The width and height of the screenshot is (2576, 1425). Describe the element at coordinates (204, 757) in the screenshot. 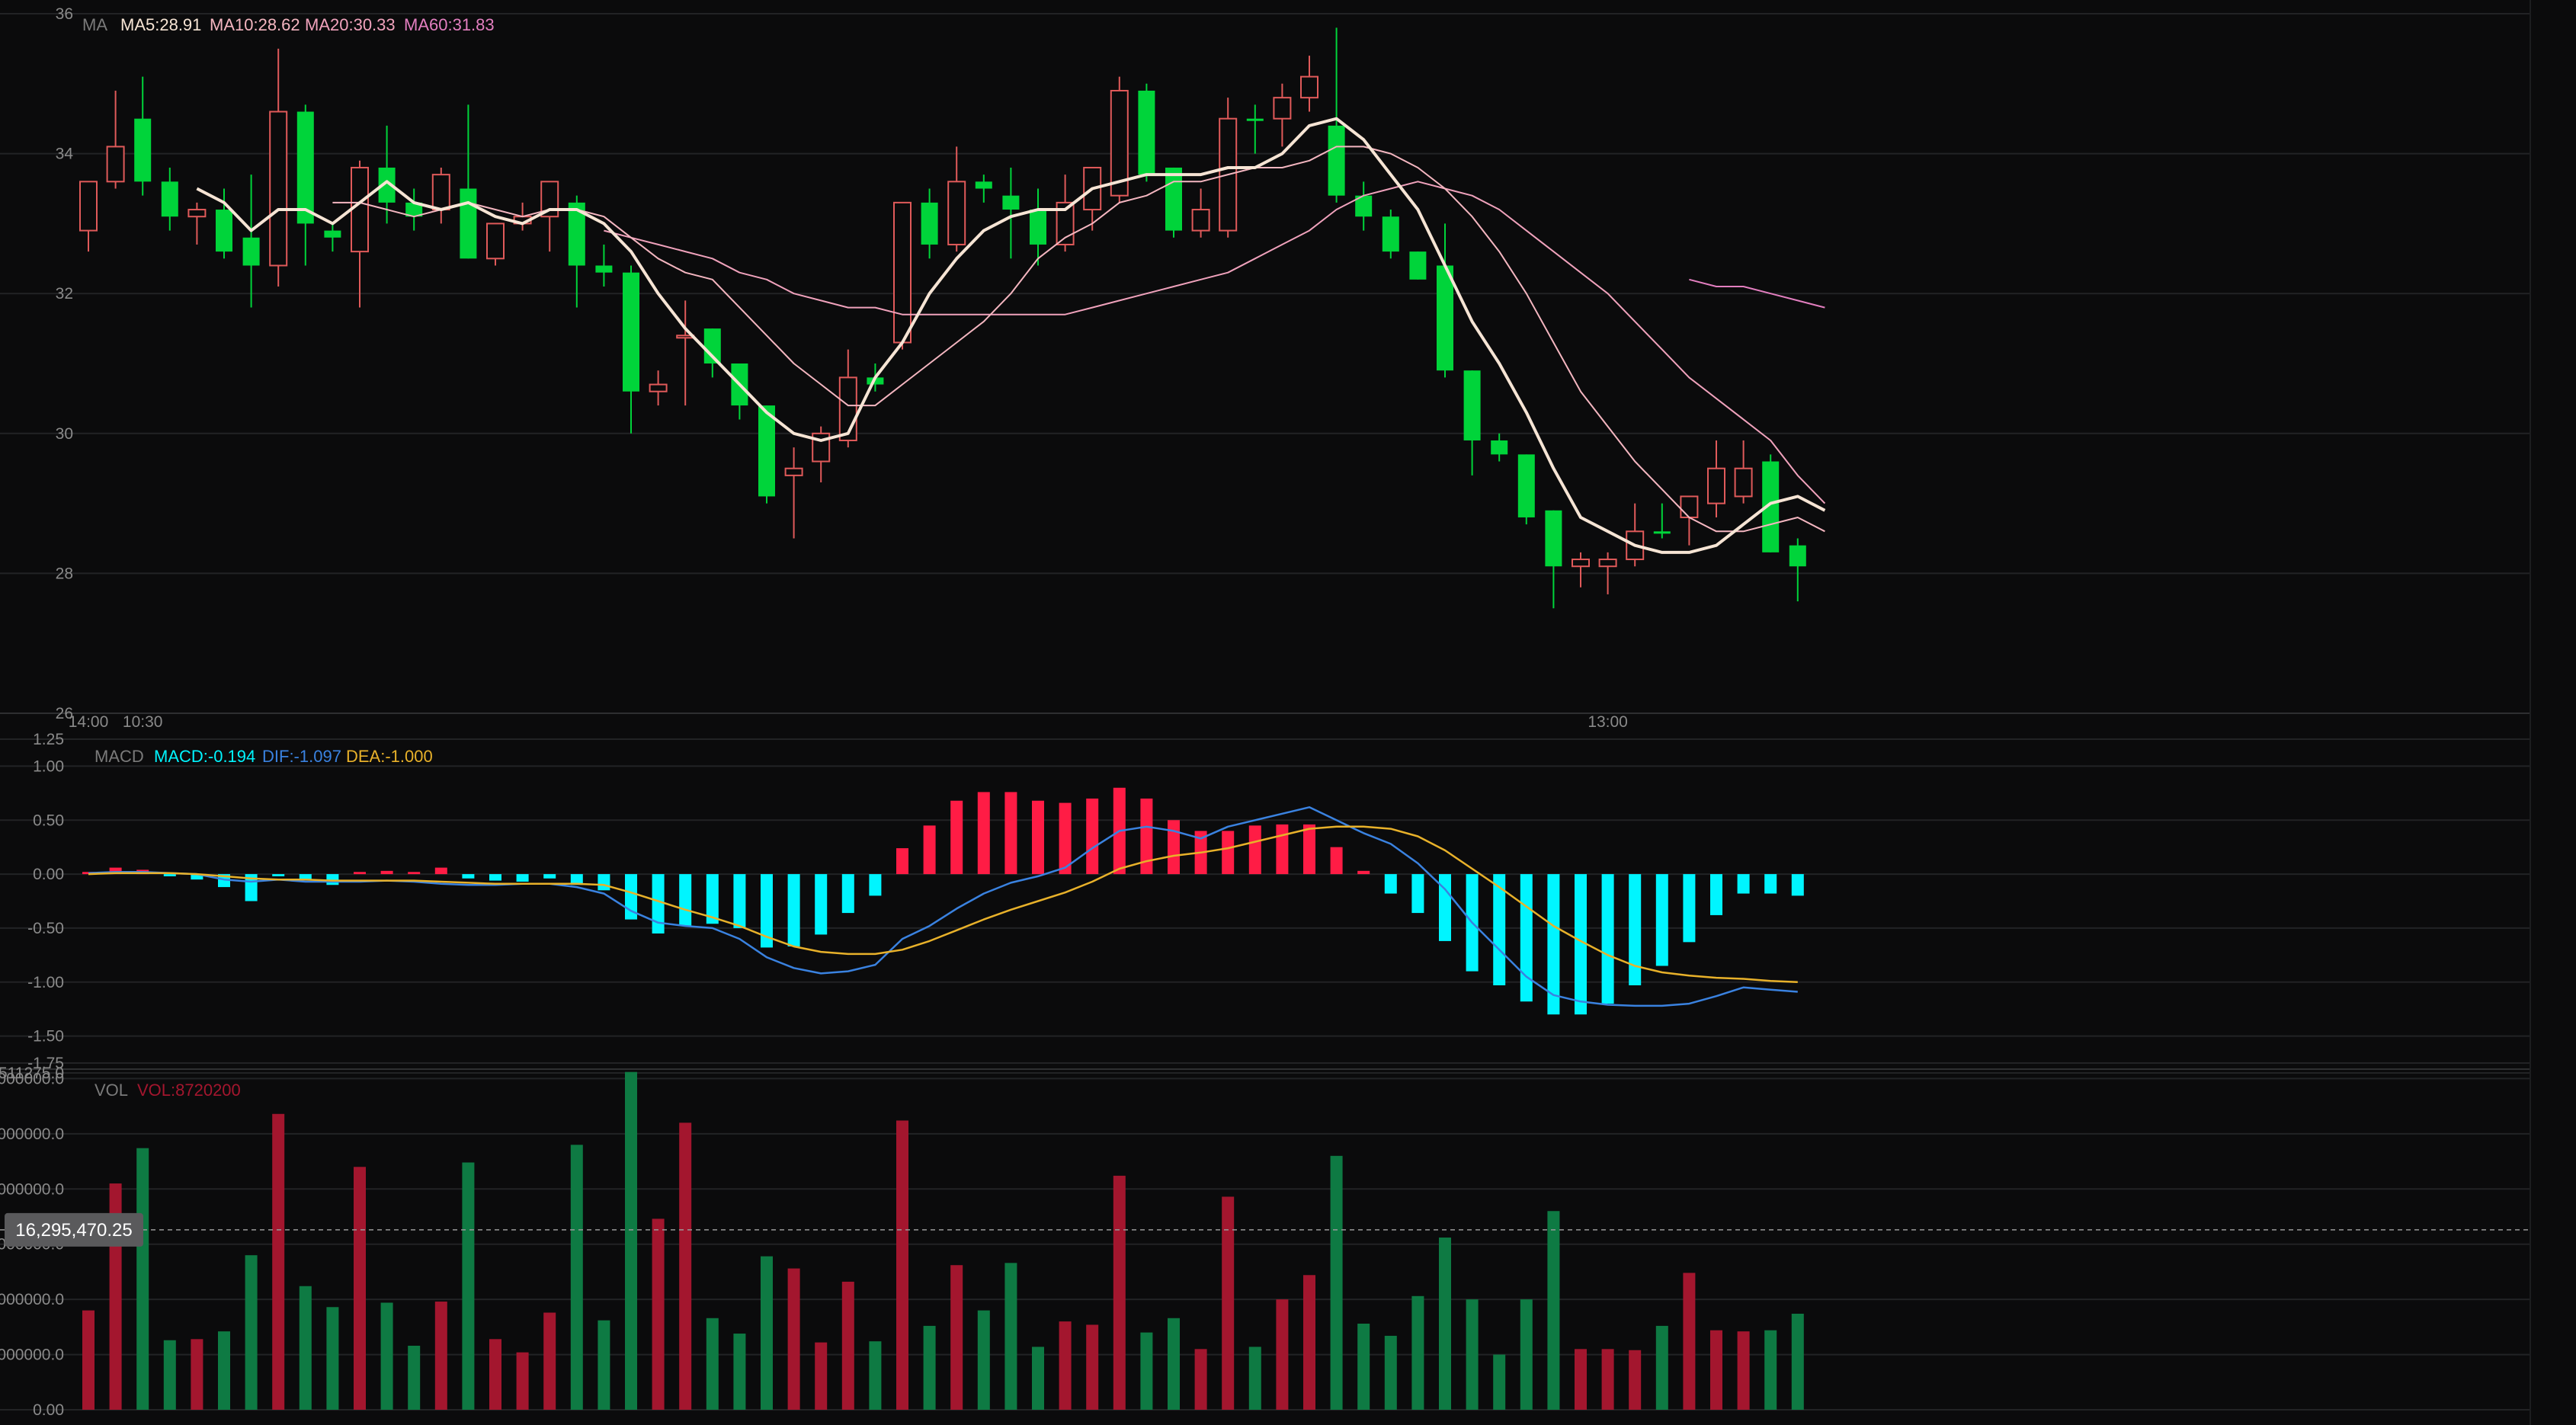

I see `macd-value-legend: MACD:-0.194` at that location.